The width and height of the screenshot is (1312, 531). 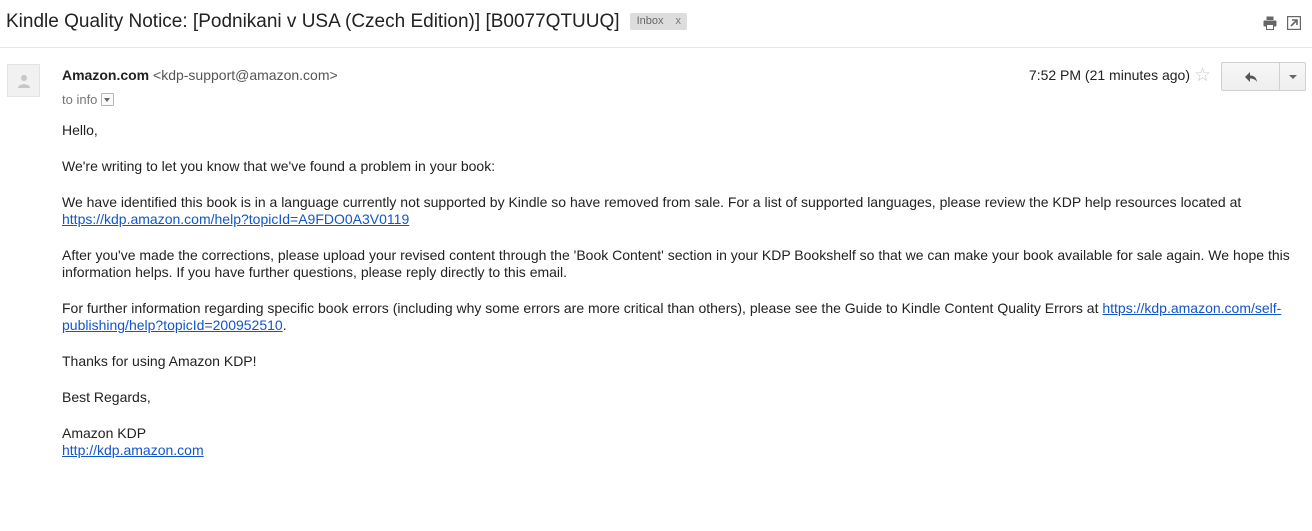 What do you see at coordinates (105, 75) in the screenshot?
I see `sender-name: Amazon.com` at bounding box center [105, 75].